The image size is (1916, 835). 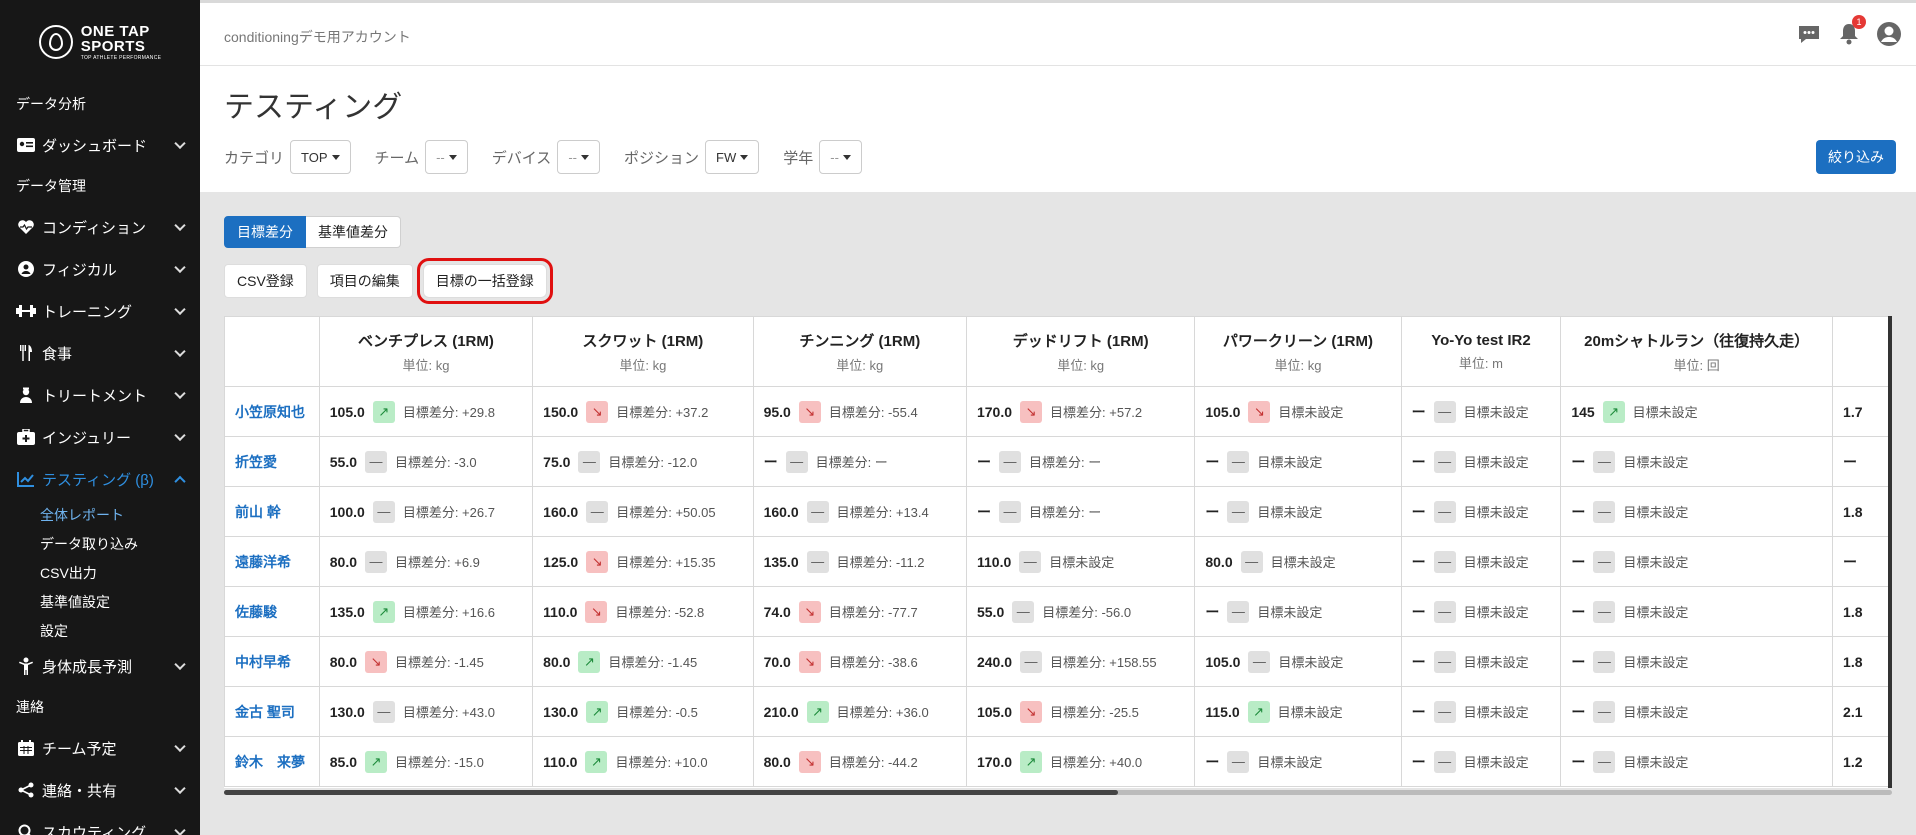 What do you see at coordinates (859, 351) in the screenshot?
I see `column-header: チンニング (1RM) 単位: kg` at bounding box center [859, 351].